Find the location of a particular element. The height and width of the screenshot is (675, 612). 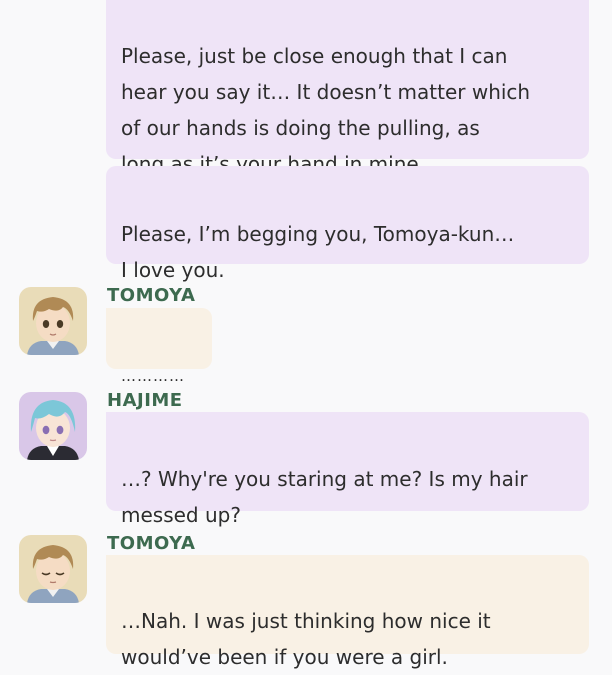

hajime-avatar-icon is located at coordinates (53, 426).